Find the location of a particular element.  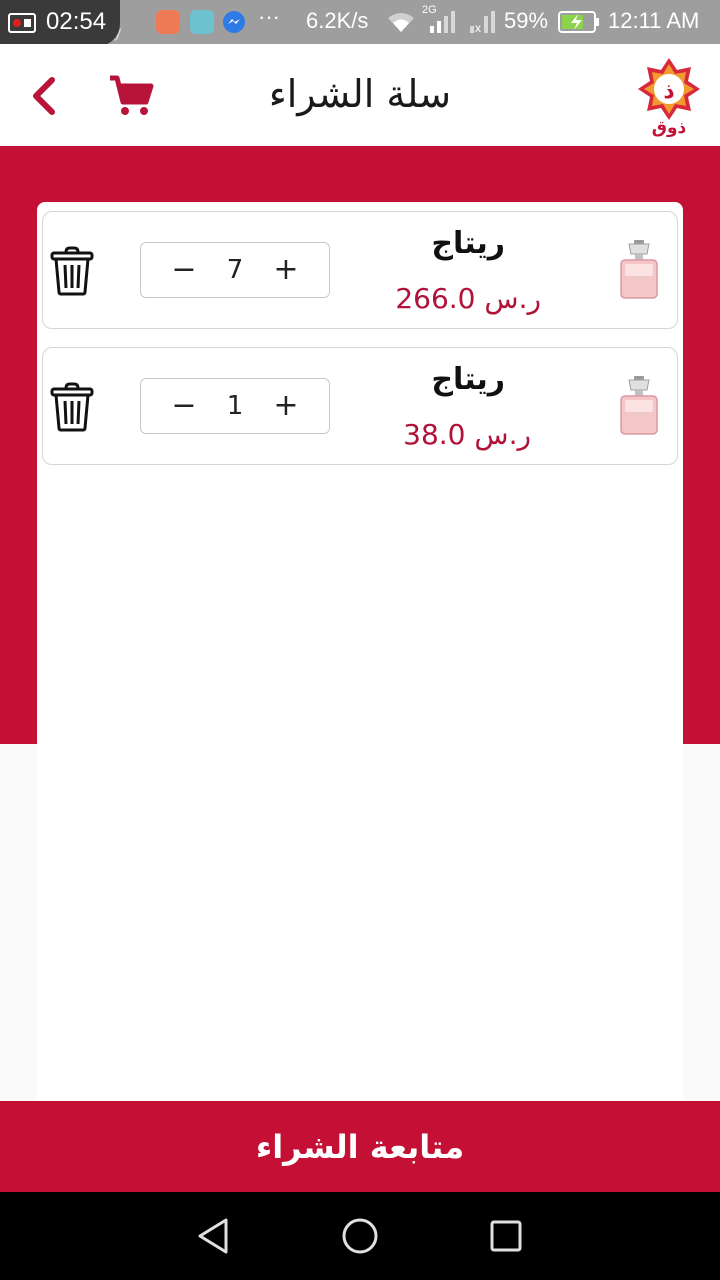

nav-home-icon is located at coordinates (360, 1236).